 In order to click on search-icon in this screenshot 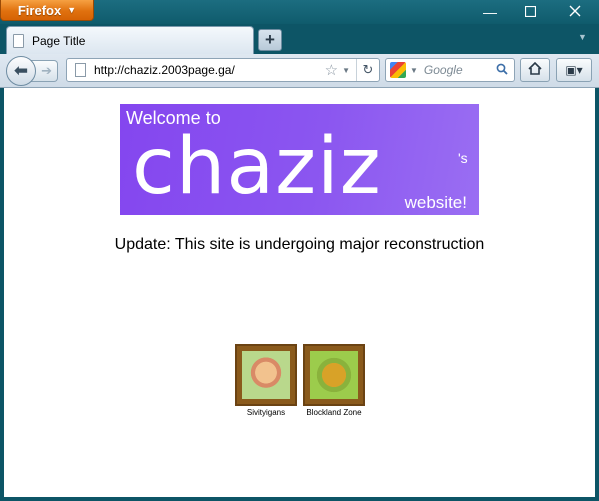, I will do `click(502, 70)`.